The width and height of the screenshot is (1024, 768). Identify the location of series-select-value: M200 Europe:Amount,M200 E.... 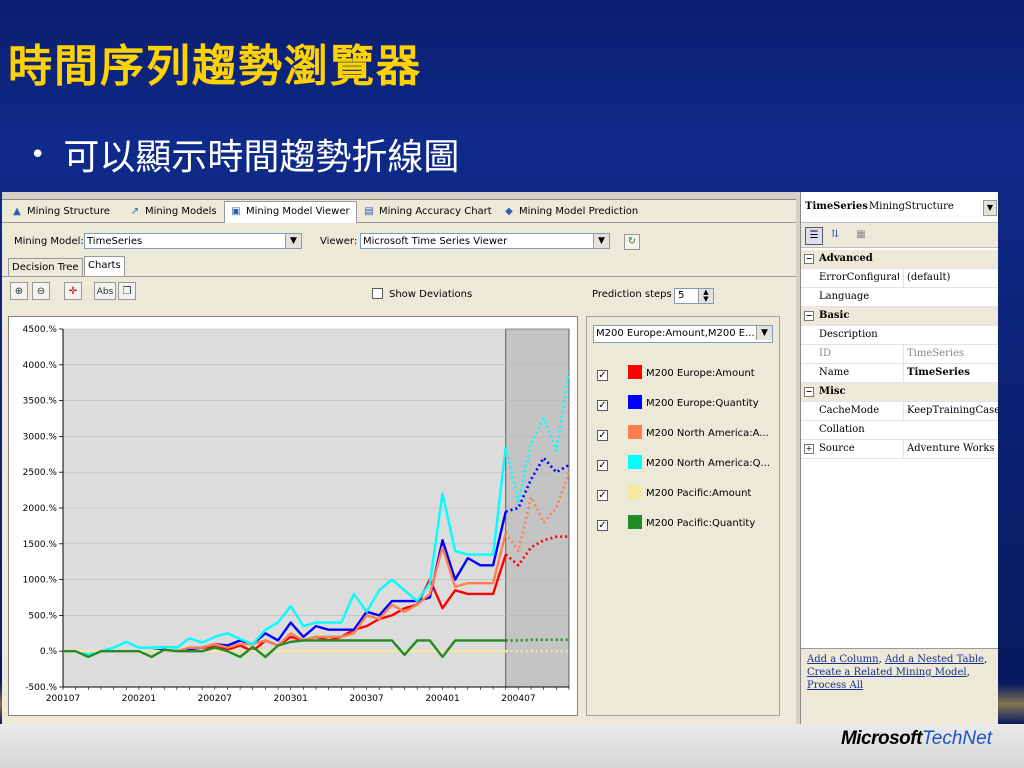
(675, 333).